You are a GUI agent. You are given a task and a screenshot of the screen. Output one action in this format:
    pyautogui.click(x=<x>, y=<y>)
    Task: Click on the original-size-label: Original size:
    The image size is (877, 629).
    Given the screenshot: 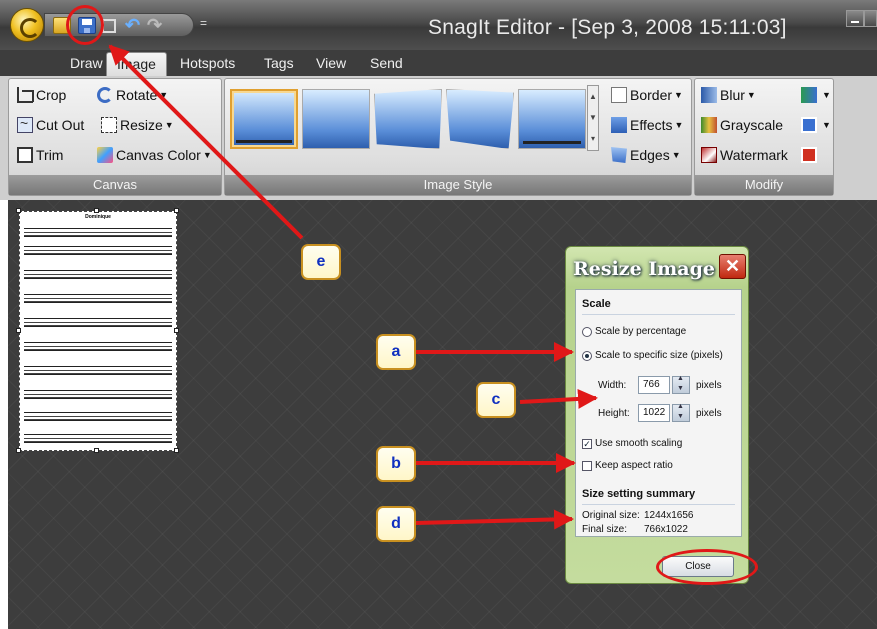 What is the action you would take?
    pyautogui.click(x=611, y=515)
    